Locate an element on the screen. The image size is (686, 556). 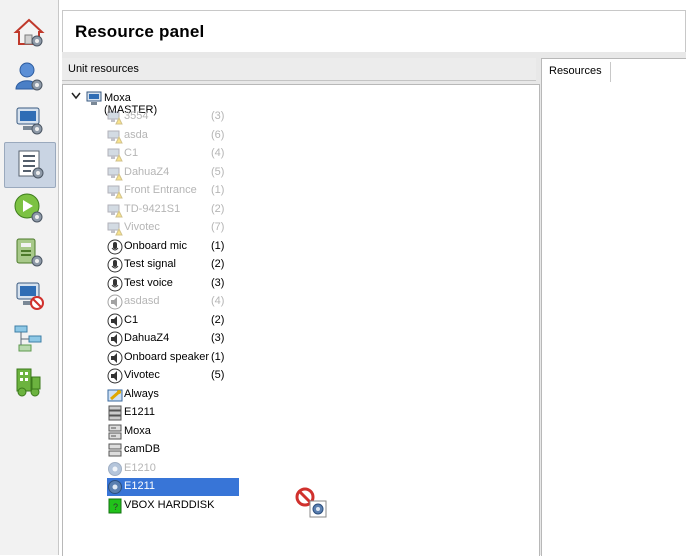
user-settings-button is located at coordinates (29, 76).